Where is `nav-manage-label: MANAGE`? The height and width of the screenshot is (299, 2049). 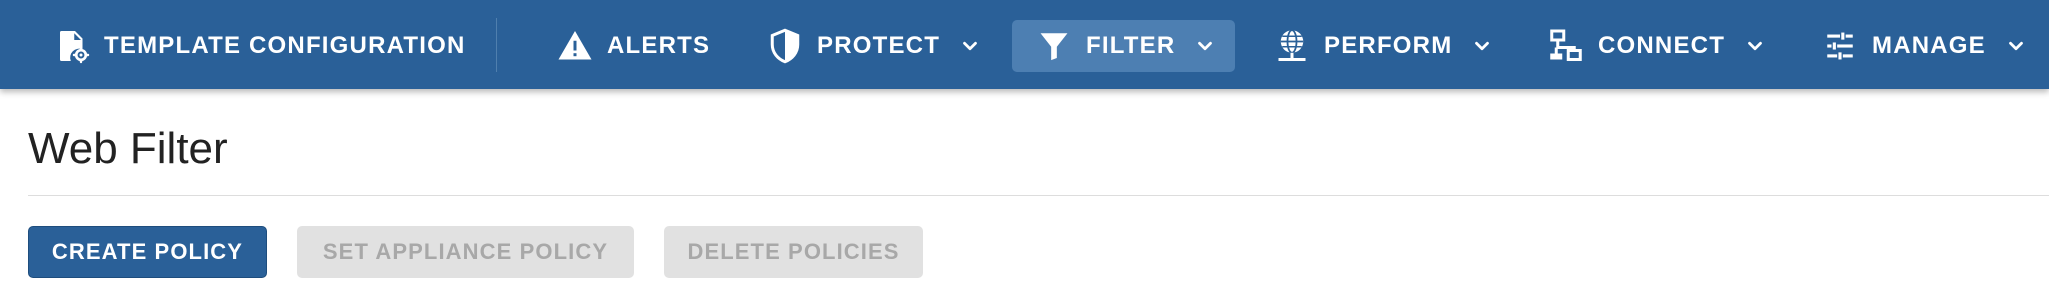 nav-manage-label: MANAGE is located at coordinates (1929, 45).